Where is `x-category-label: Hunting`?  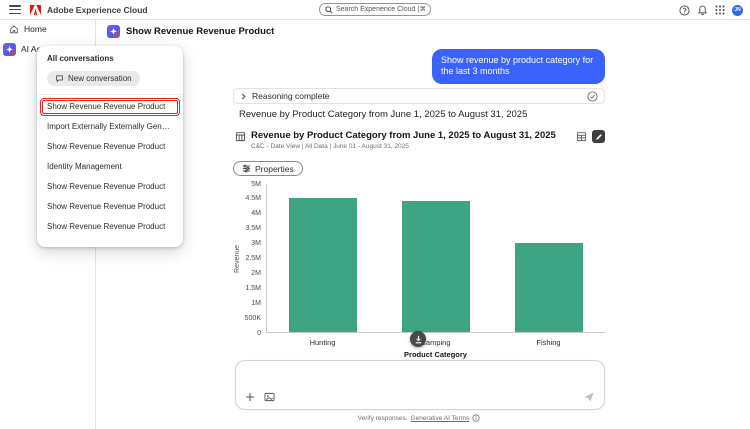
x-category-label: Hunting is located at coordinates (322, 342).